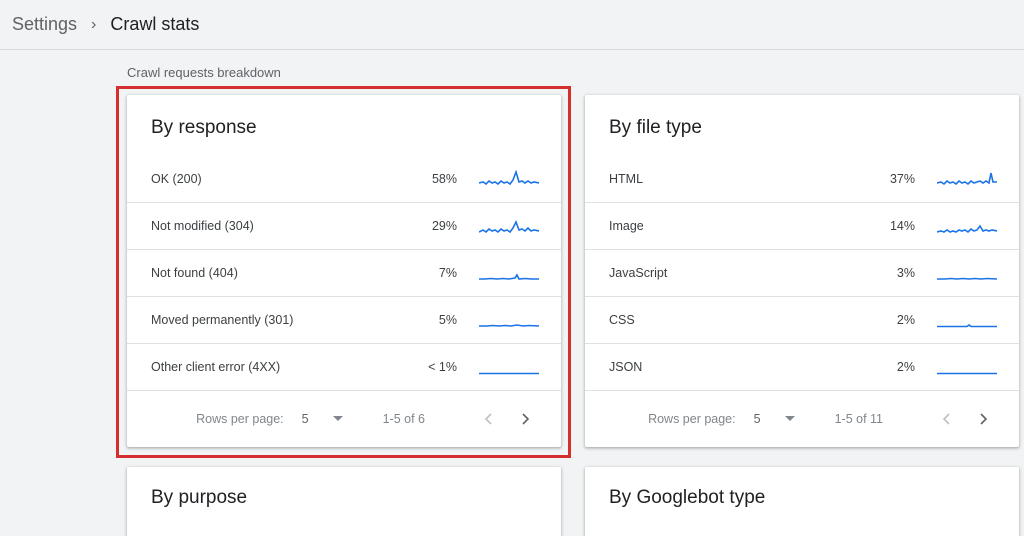  I want to click on row-label: OK (200), so click(176, 179).